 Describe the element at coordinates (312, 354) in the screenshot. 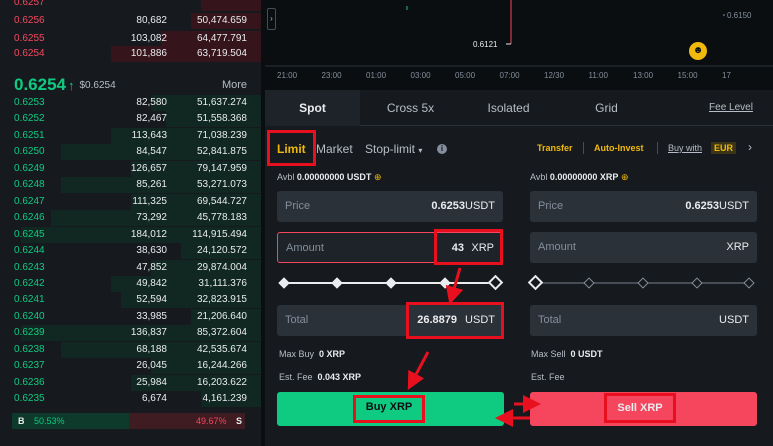

I see `max-buy: Max Buy 0 XRP` at that location.